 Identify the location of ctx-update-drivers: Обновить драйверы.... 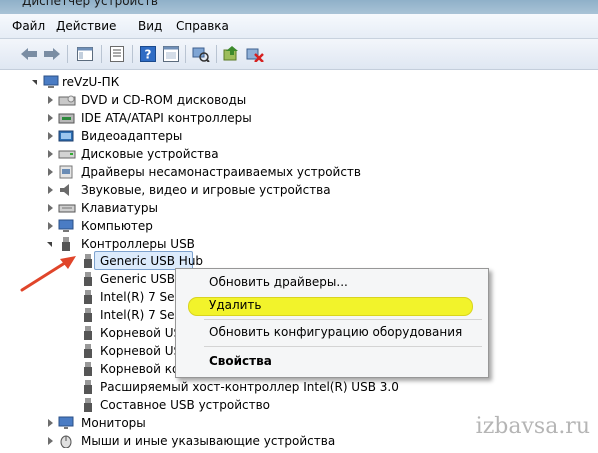
(278, 282).